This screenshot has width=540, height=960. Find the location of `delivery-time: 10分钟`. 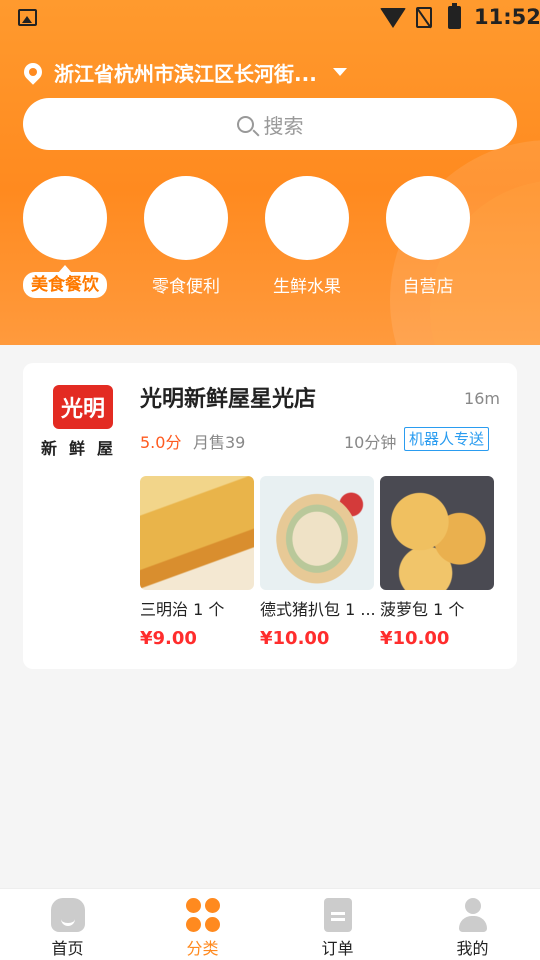

delivery-time: 10分钟 is located at coordinates (370, 442).